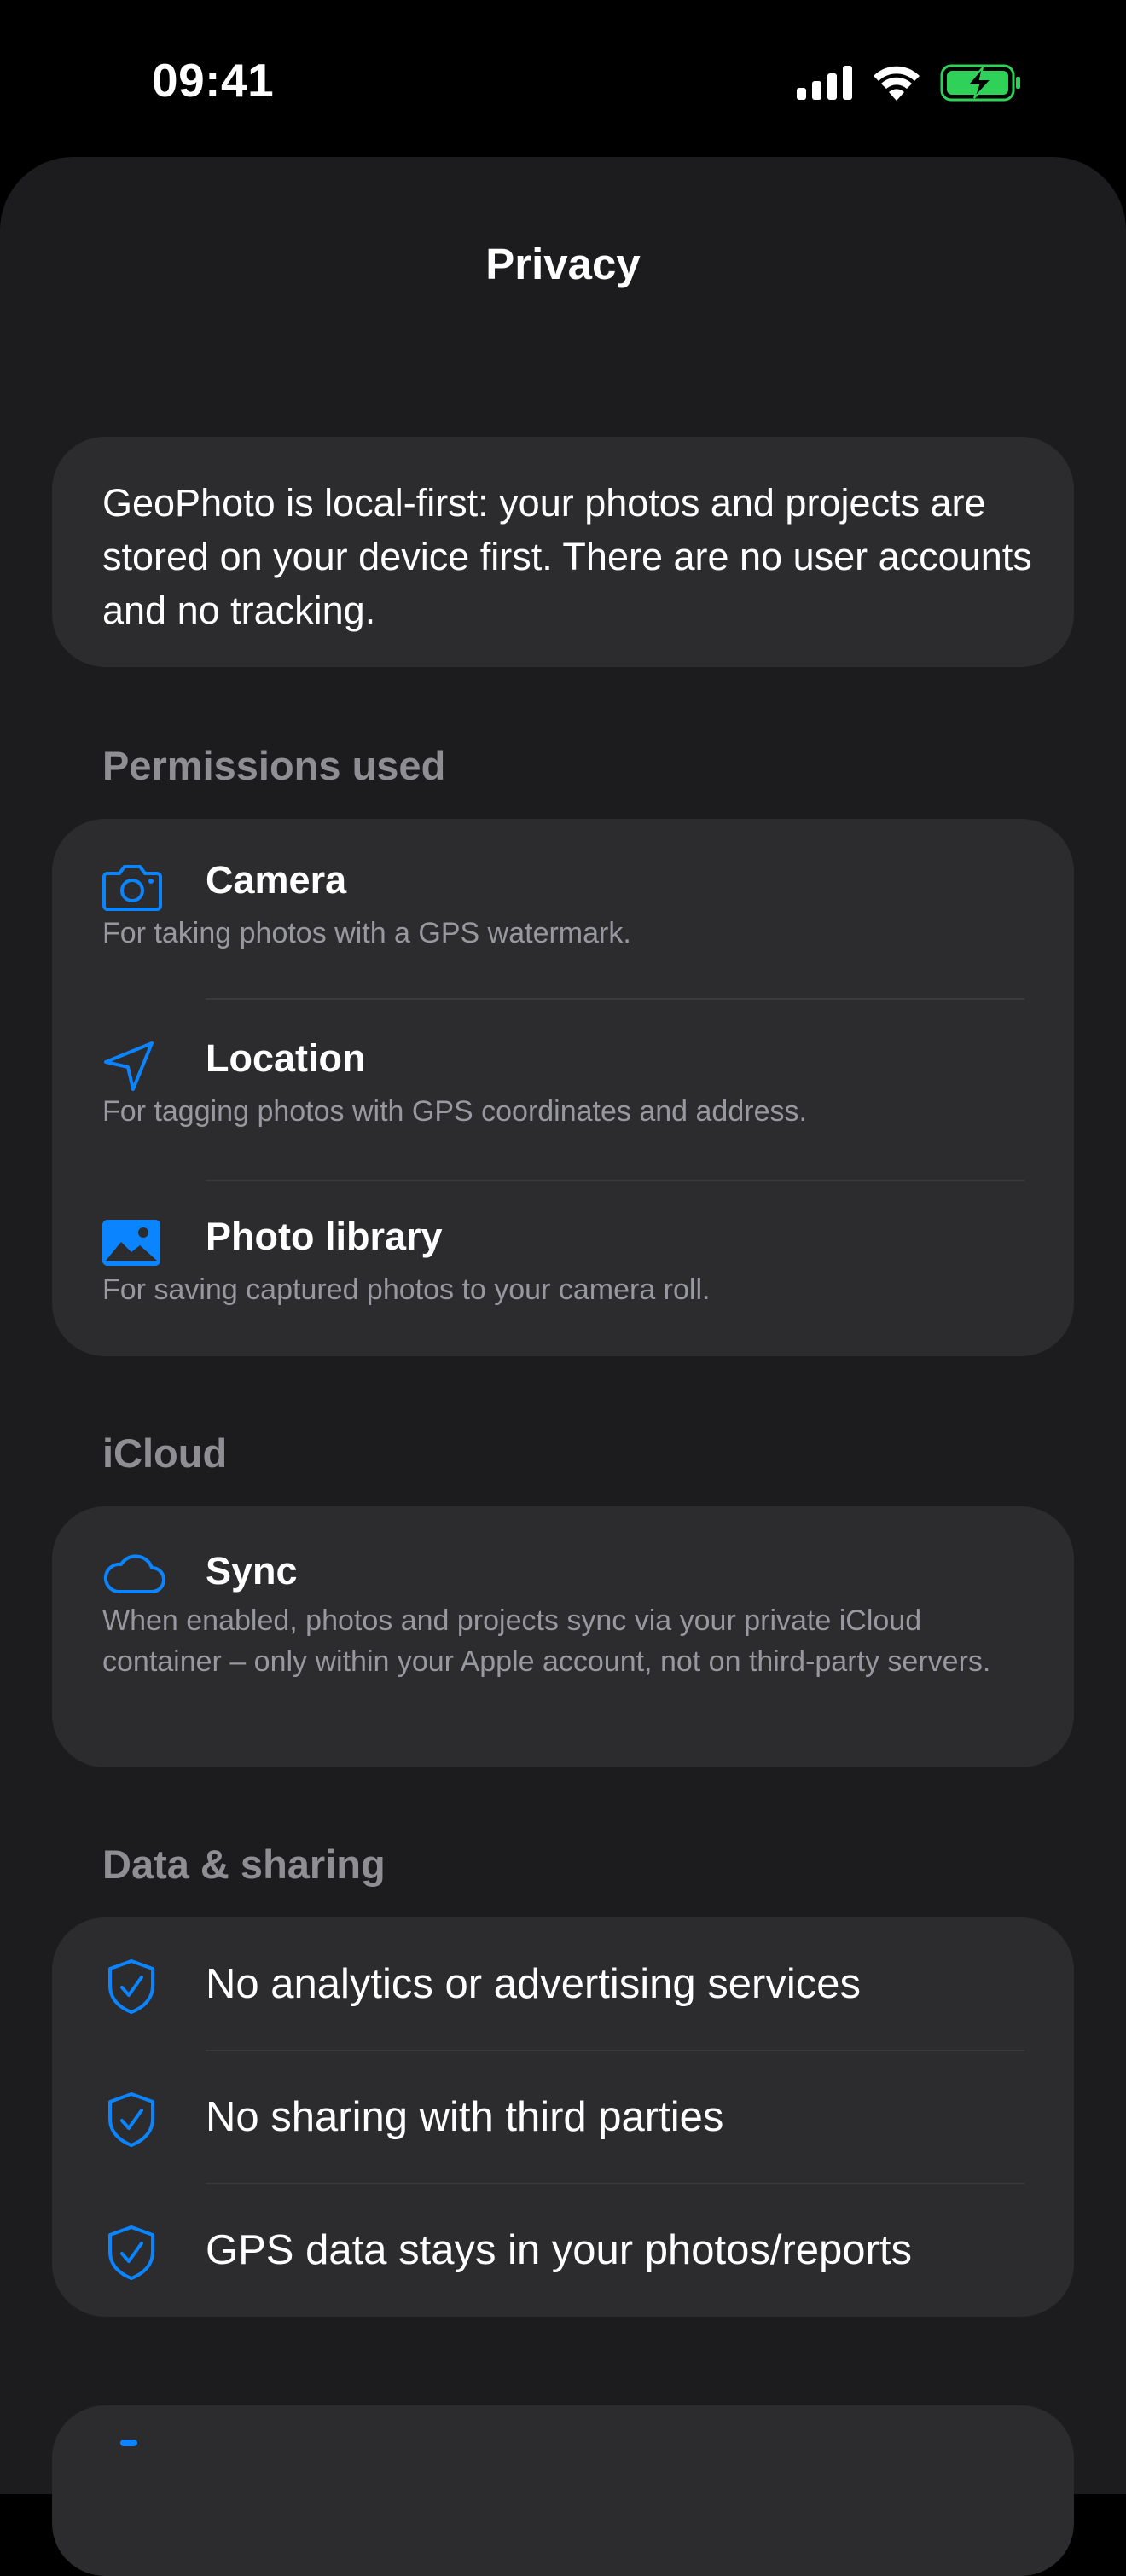  What do you see at coordinates (563, 79) in the screenshot?
I see `status-bar: 09:41` at bounding box center [563, 79].